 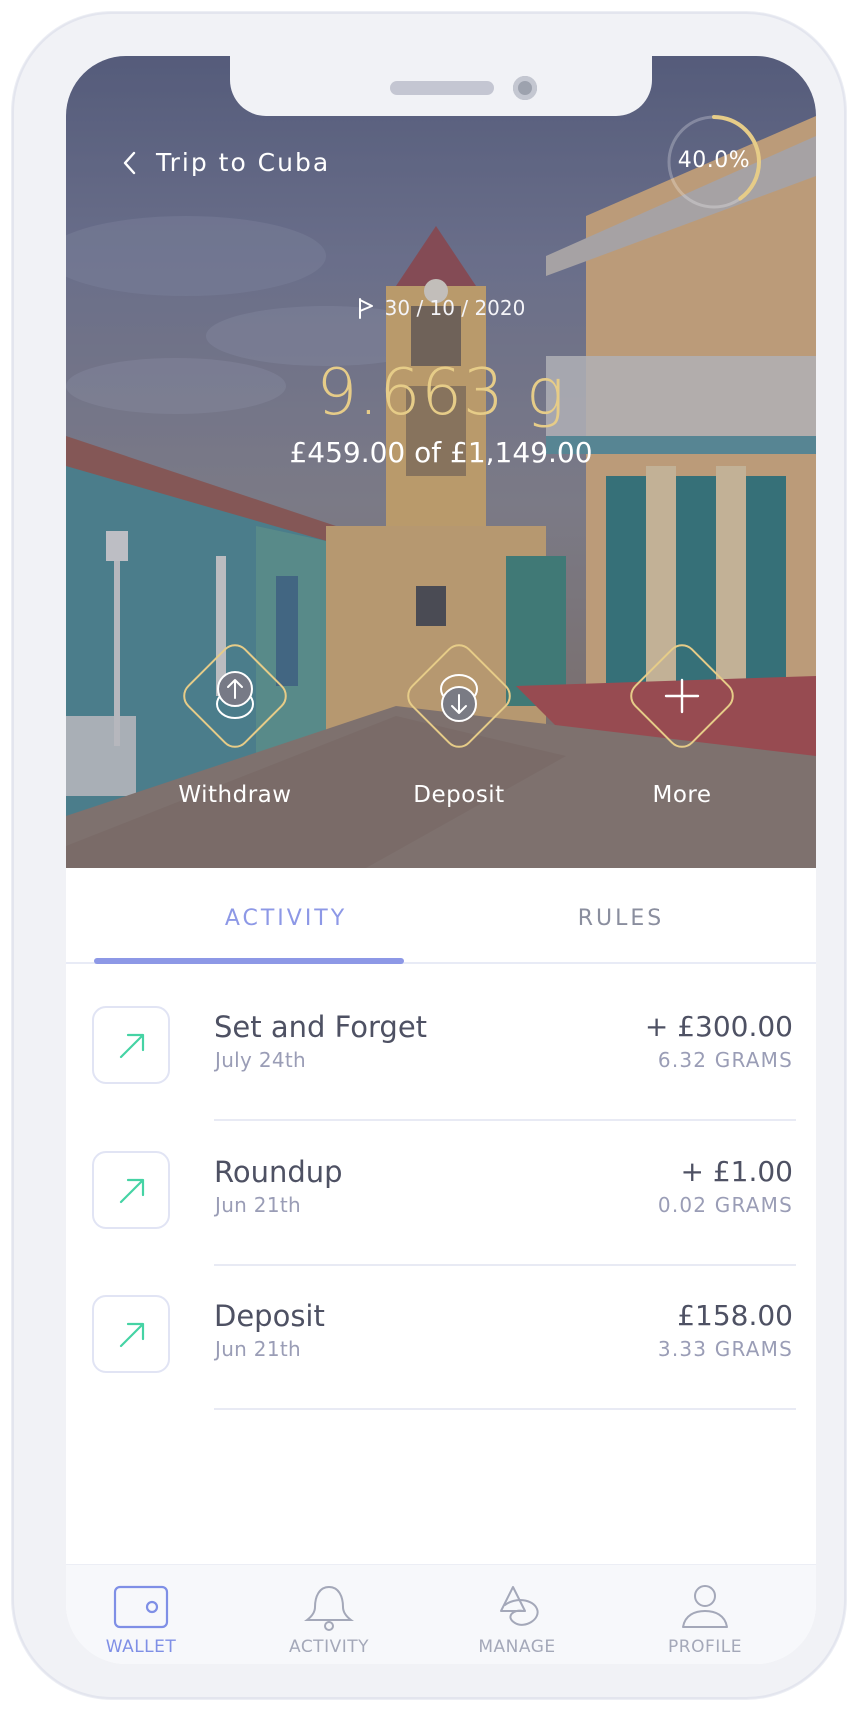 What do you see at coordinates (235, 795) in the screenshot?
I see `withdraw-label: Withdraw` at bounding box center [235, 795].